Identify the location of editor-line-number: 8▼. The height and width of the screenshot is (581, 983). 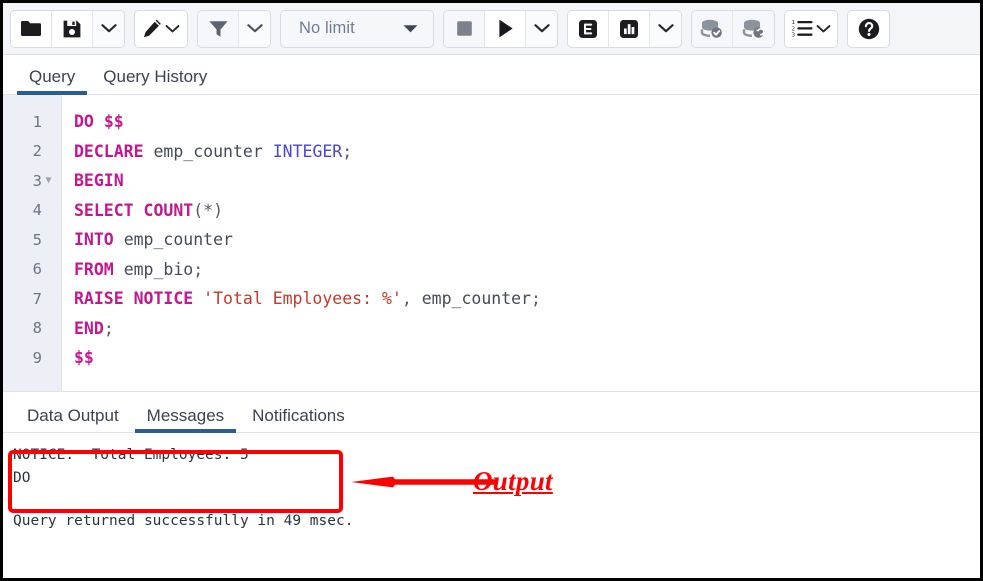
(32, 329).